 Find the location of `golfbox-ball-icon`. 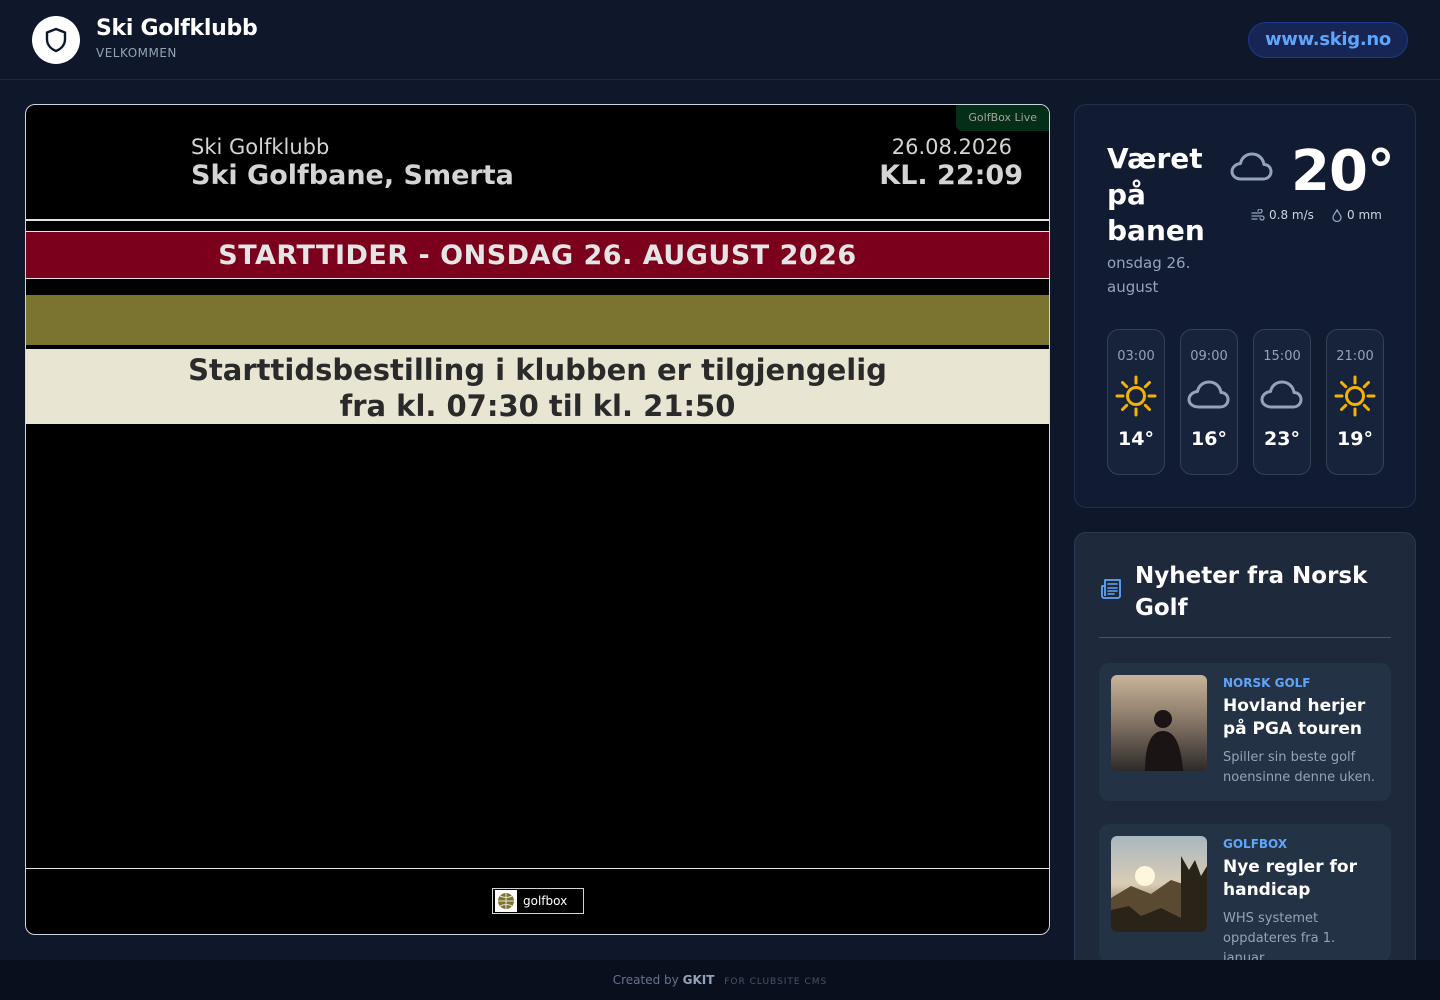

golfbox-ball-icon is located at coordinates (506, 901).